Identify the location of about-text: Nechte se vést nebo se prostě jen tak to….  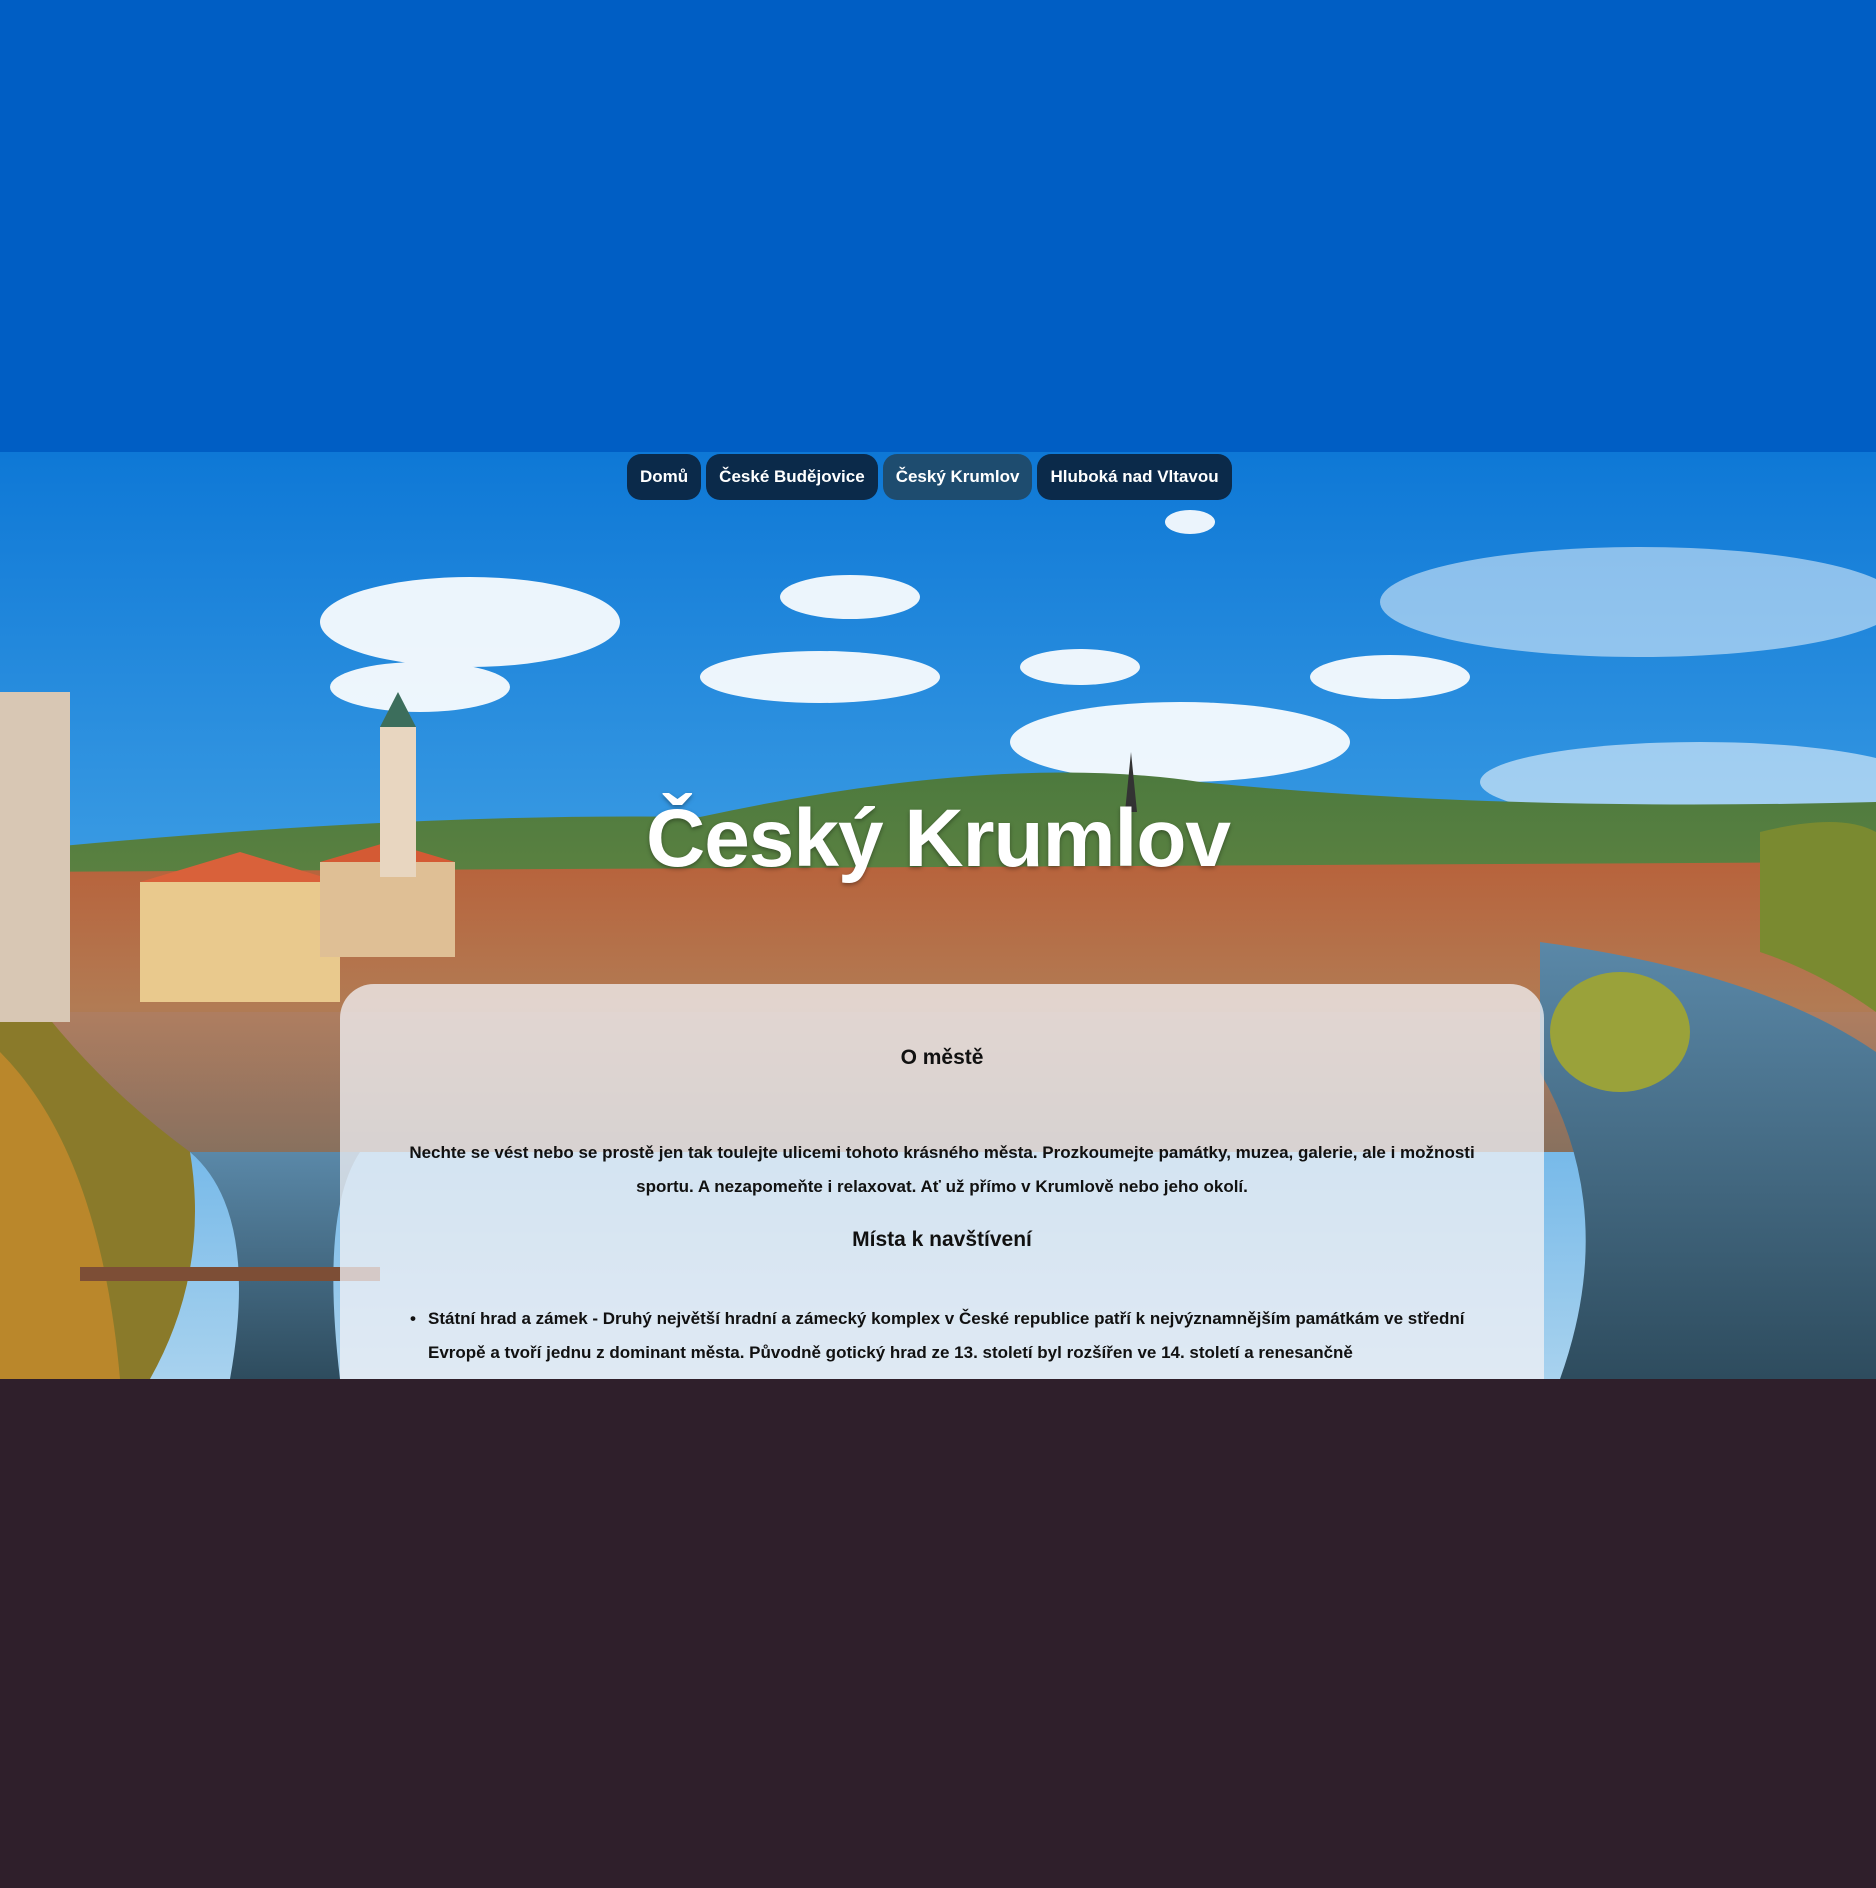
(942, 1169).